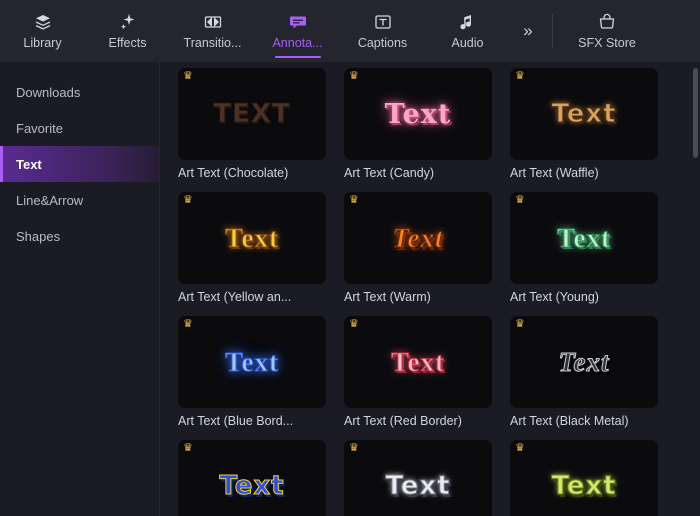 The image size is (700, 516). I want to click on list-item: ♛ Text Art Text (Candy), so click(418, 124).